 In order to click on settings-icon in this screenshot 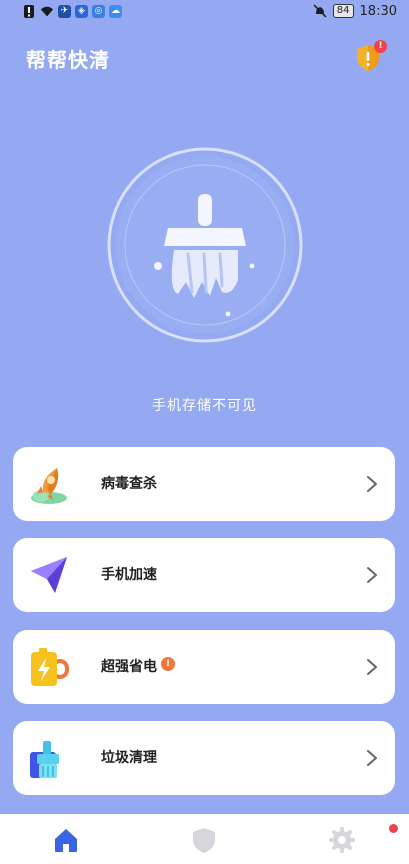, I will do `click(342, 840)`.